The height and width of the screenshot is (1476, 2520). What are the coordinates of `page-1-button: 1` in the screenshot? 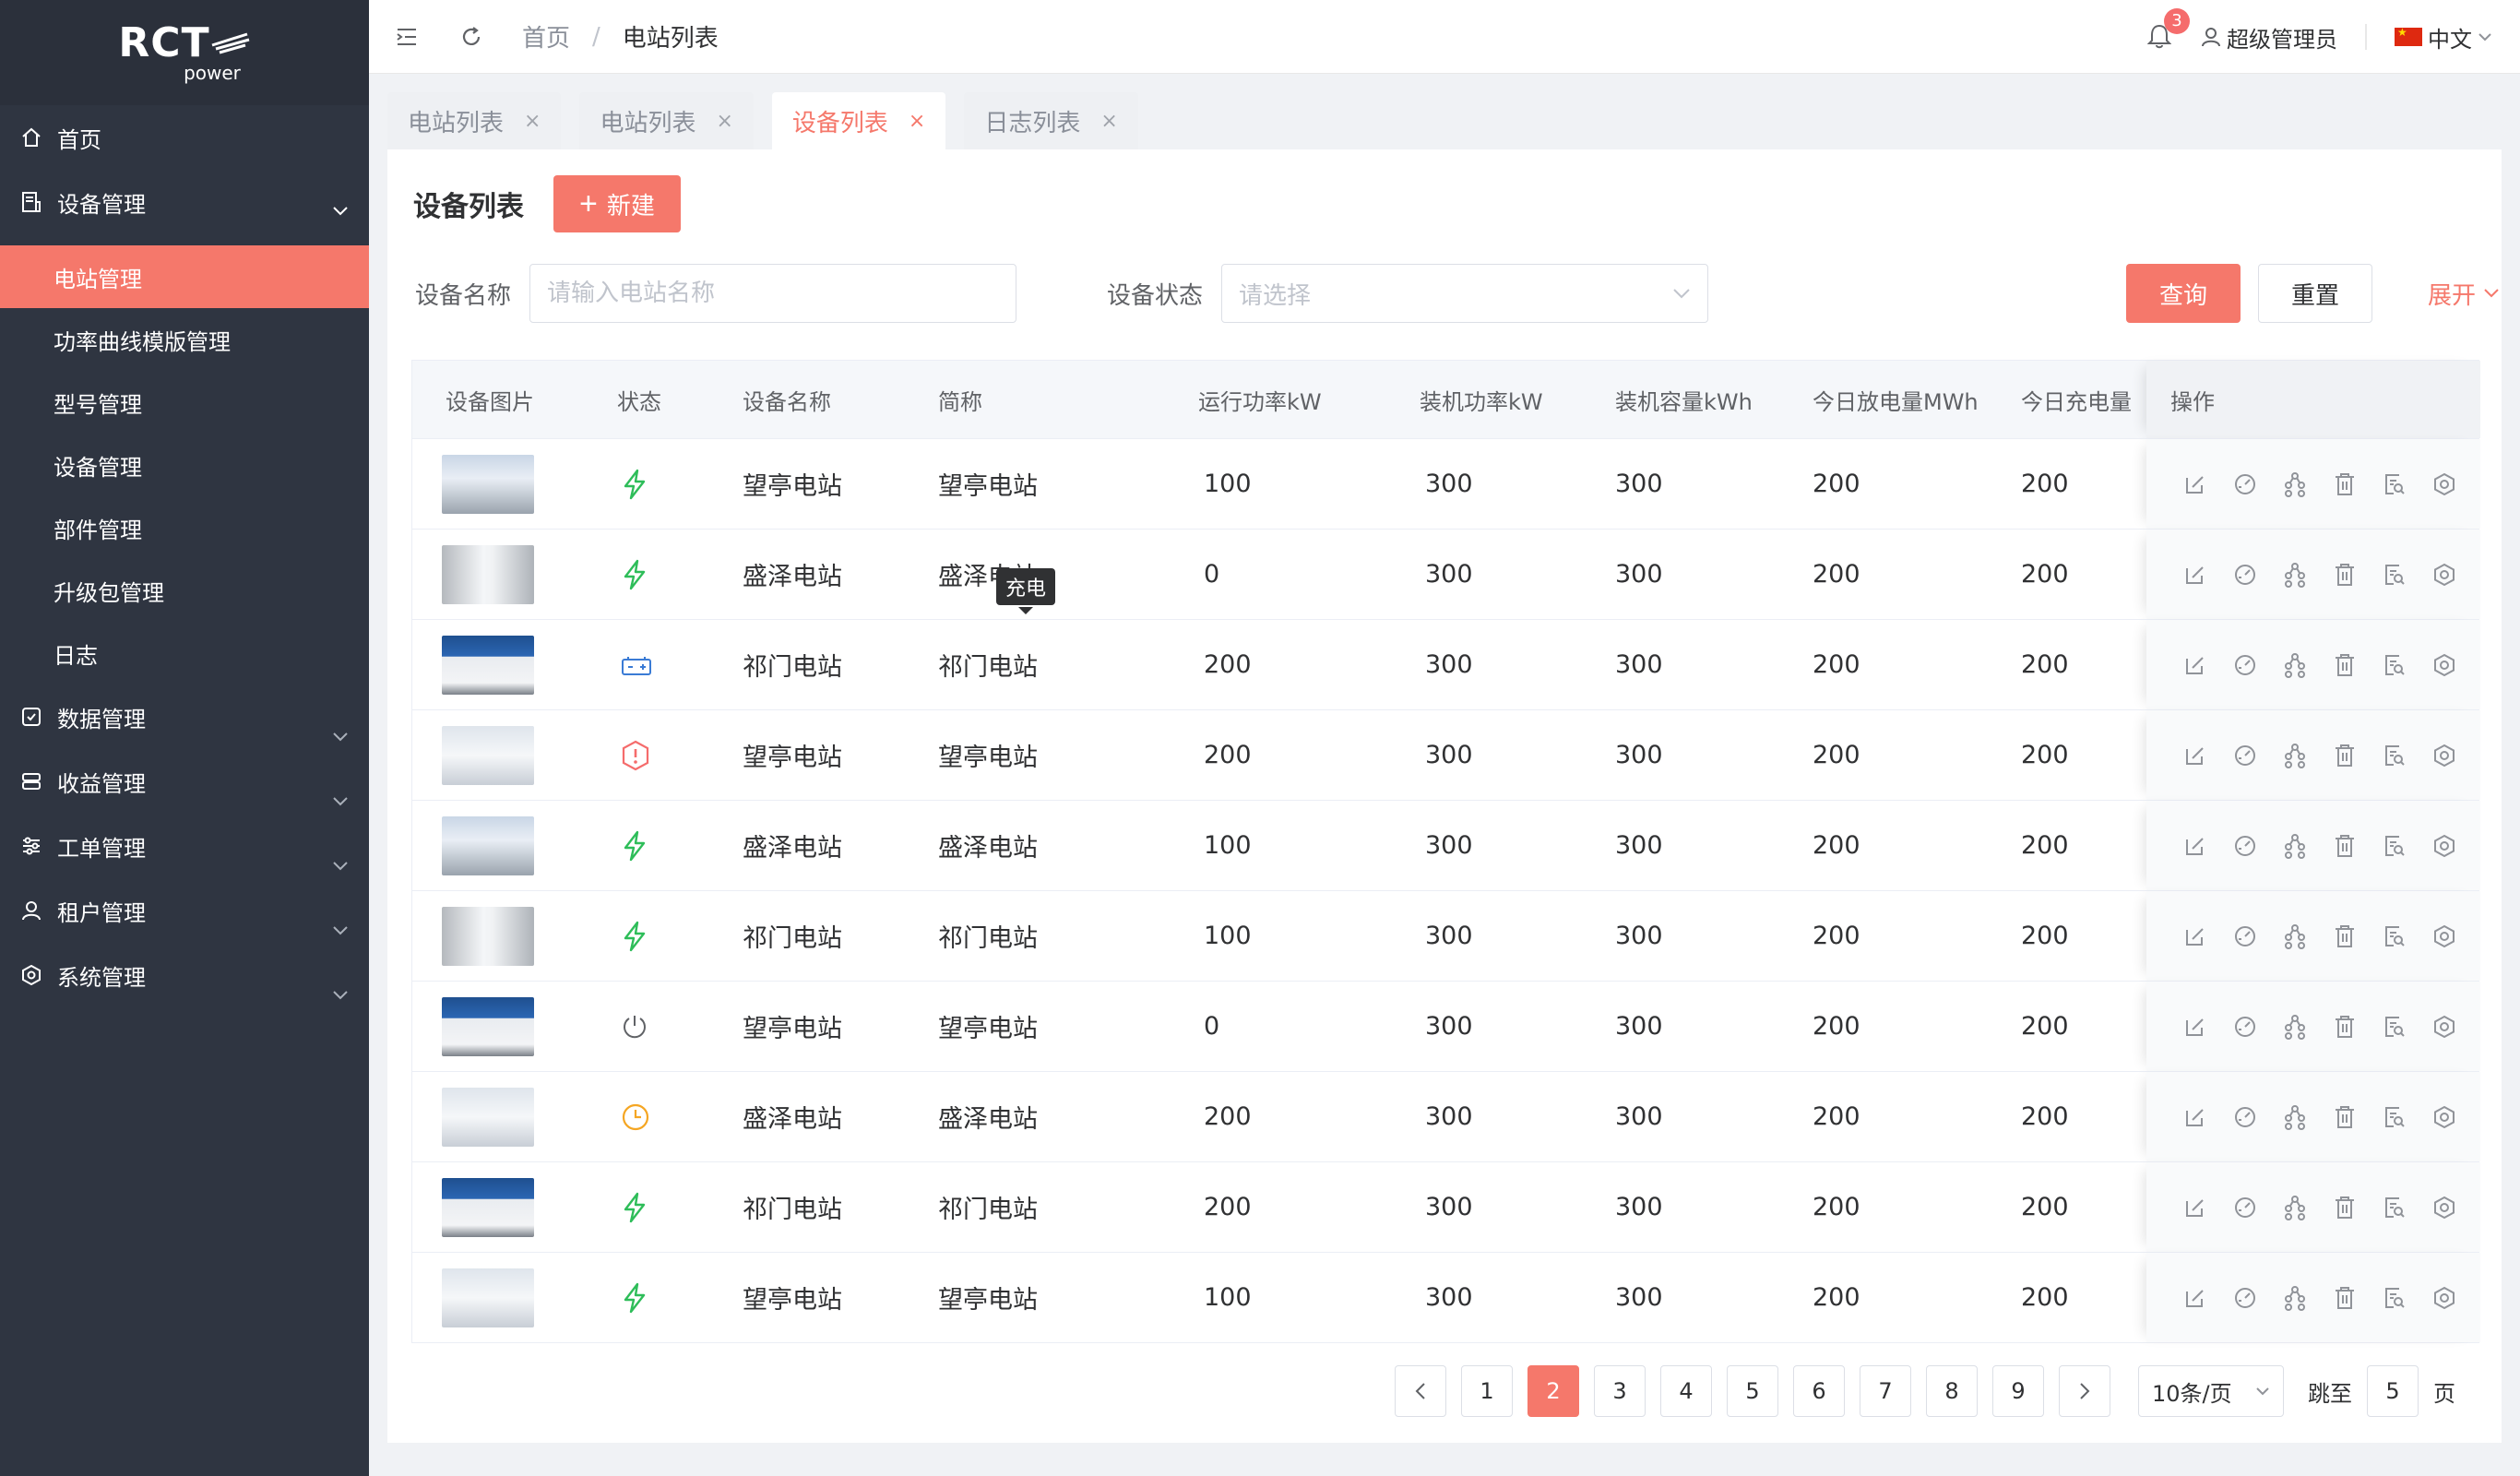 It's located at (1487, 1391).